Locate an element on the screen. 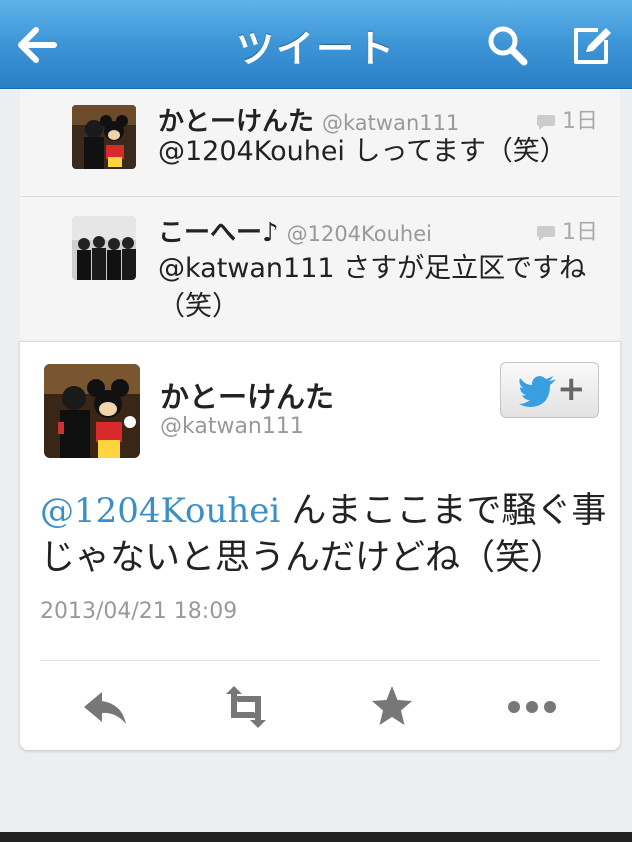 The height and width of the screenshot is (842, 632). retweet-icon is located at coordinates (246, 707).